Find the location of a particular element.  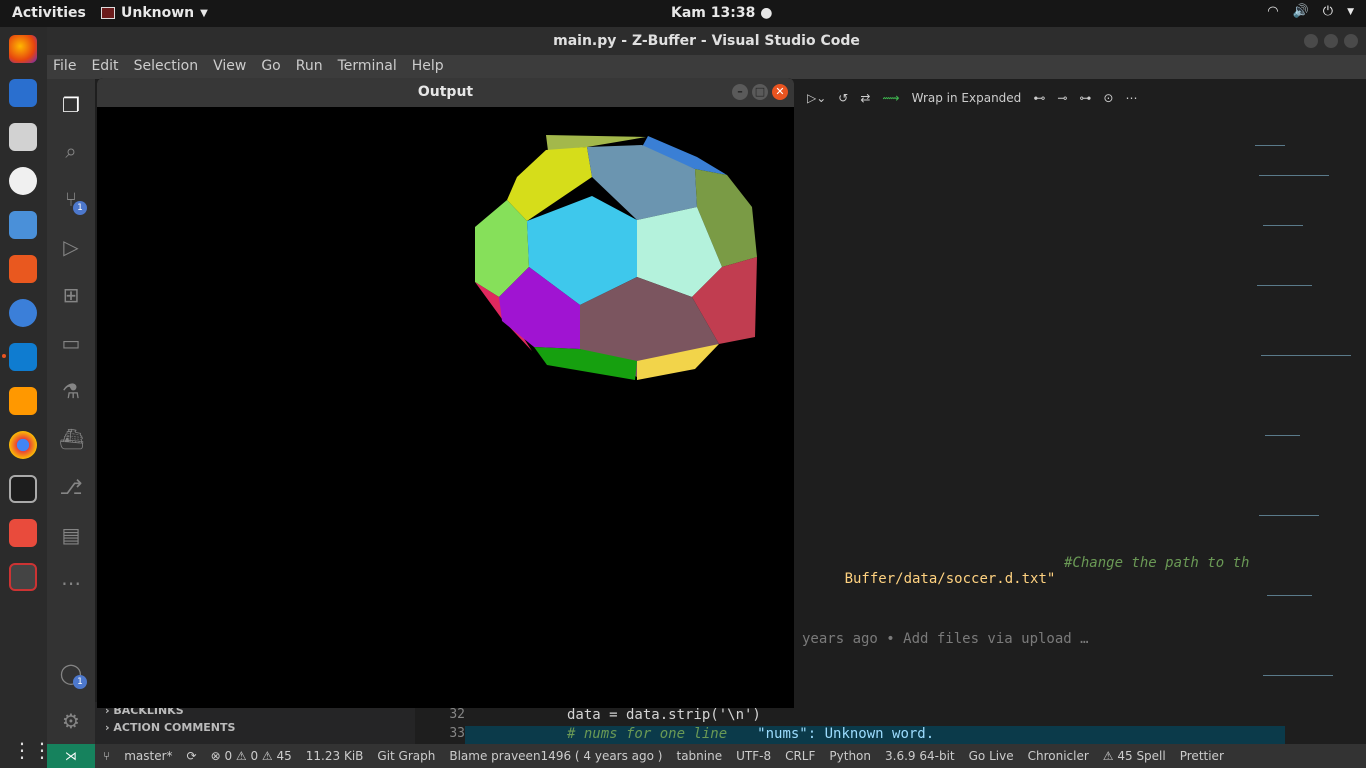

output-maximize-button: □ is located at coordinates (760, 92).